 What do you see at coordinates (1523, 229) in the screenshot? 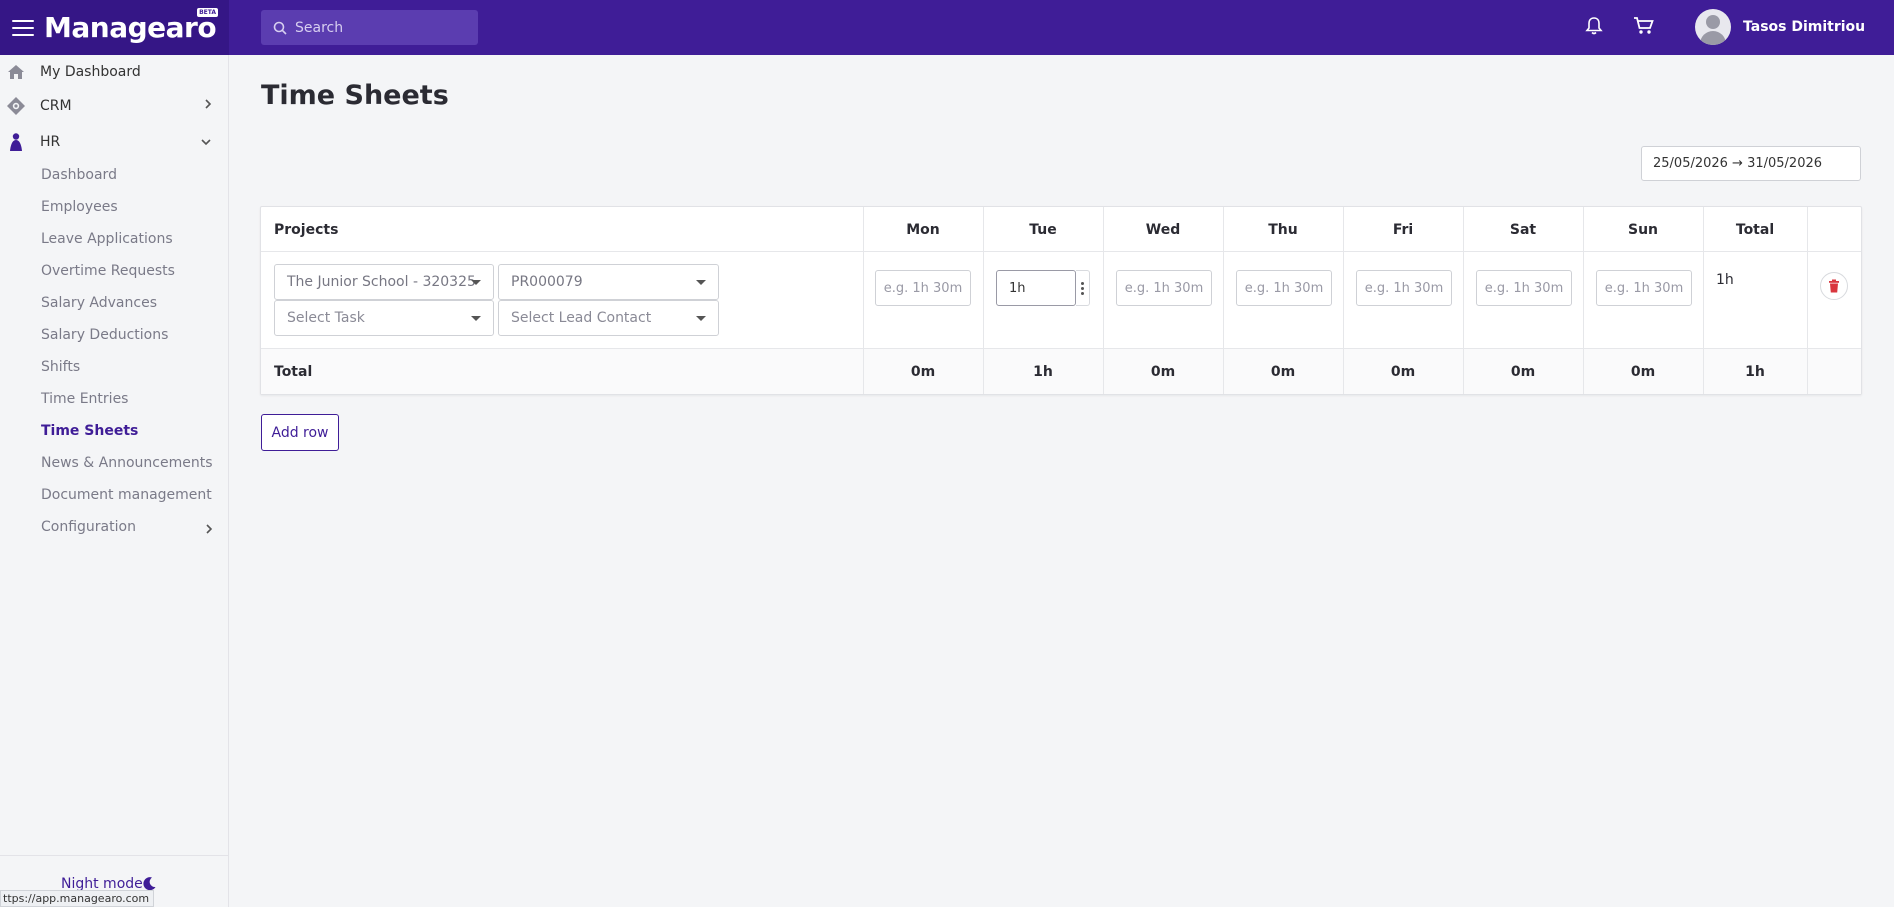
I see `column-header-sat: Sat` at bounding box center [1523, 229].